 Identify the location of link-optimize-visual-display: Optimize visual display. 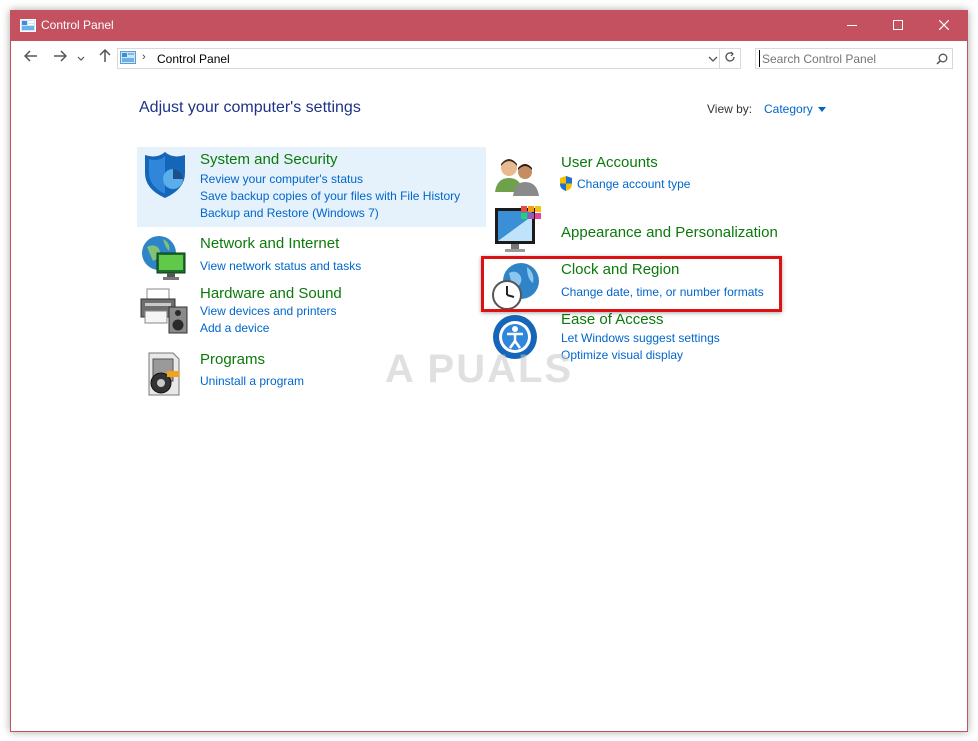
(622, 355).